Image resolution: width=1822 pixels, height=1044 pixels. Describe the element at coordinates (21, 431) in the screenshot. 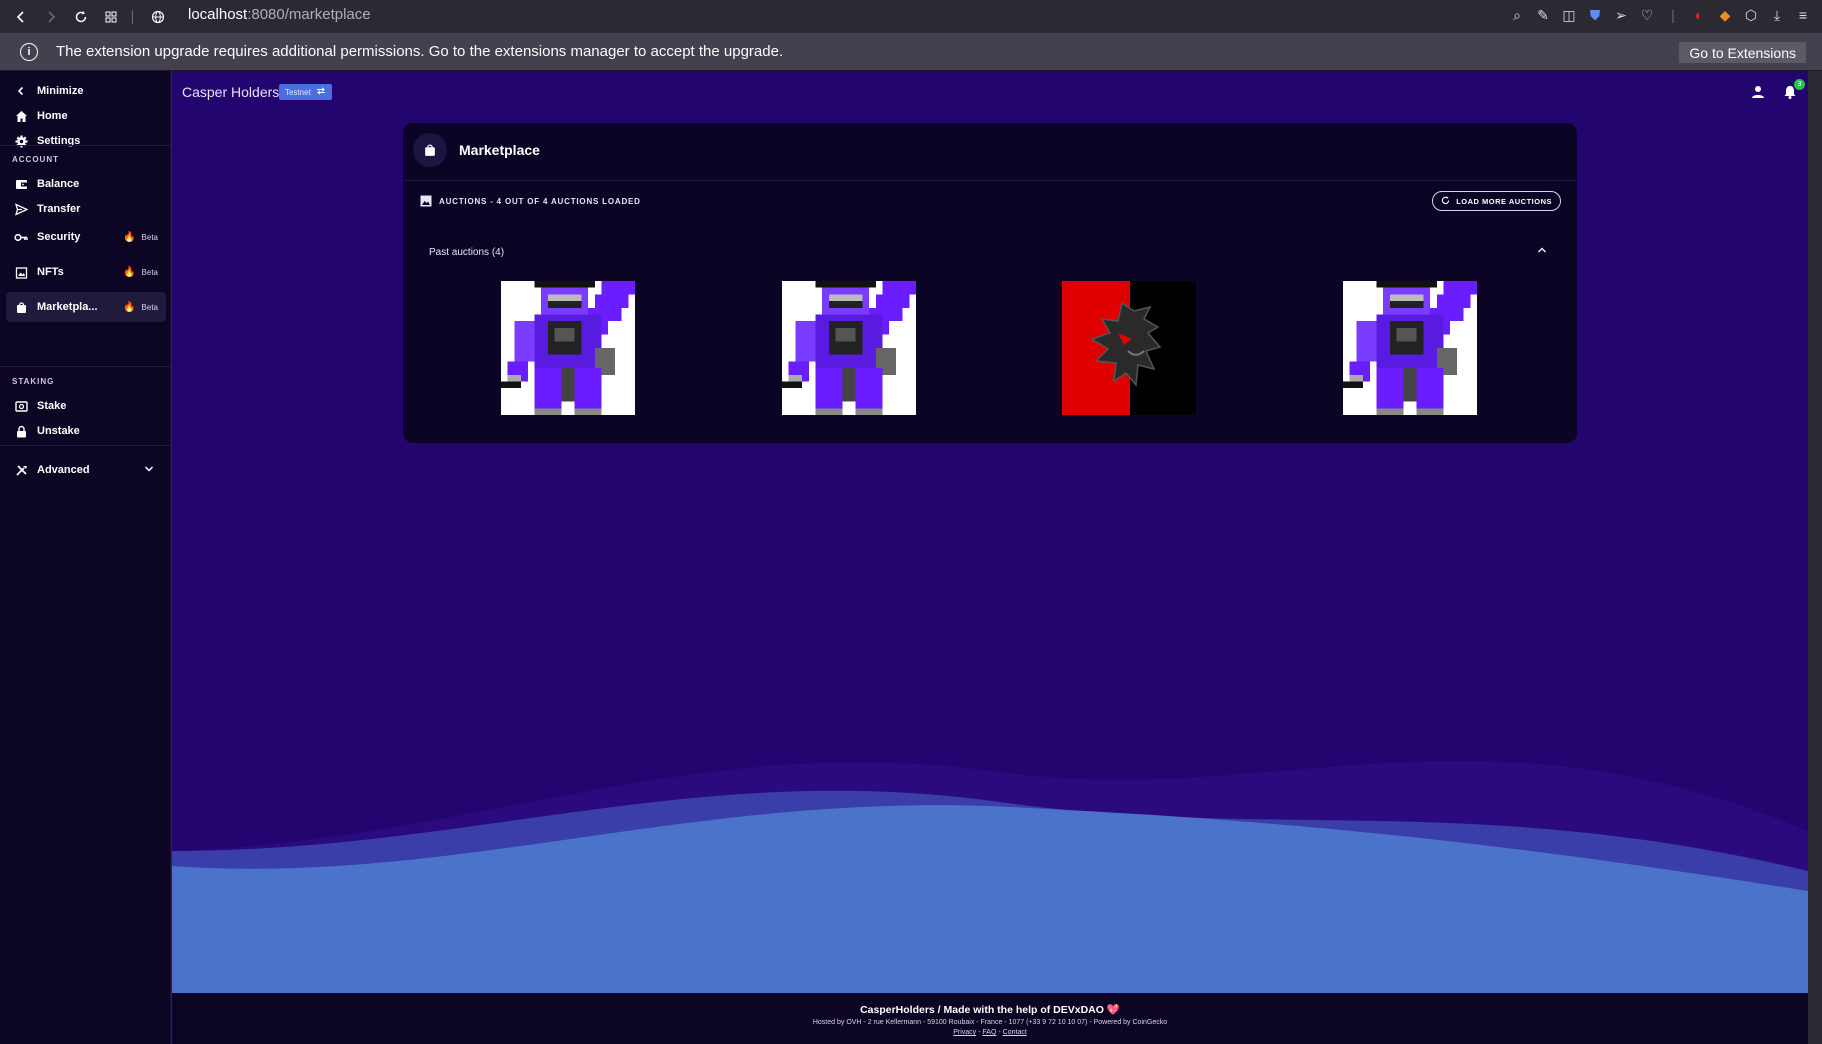

I see `lock-icon` at that location.